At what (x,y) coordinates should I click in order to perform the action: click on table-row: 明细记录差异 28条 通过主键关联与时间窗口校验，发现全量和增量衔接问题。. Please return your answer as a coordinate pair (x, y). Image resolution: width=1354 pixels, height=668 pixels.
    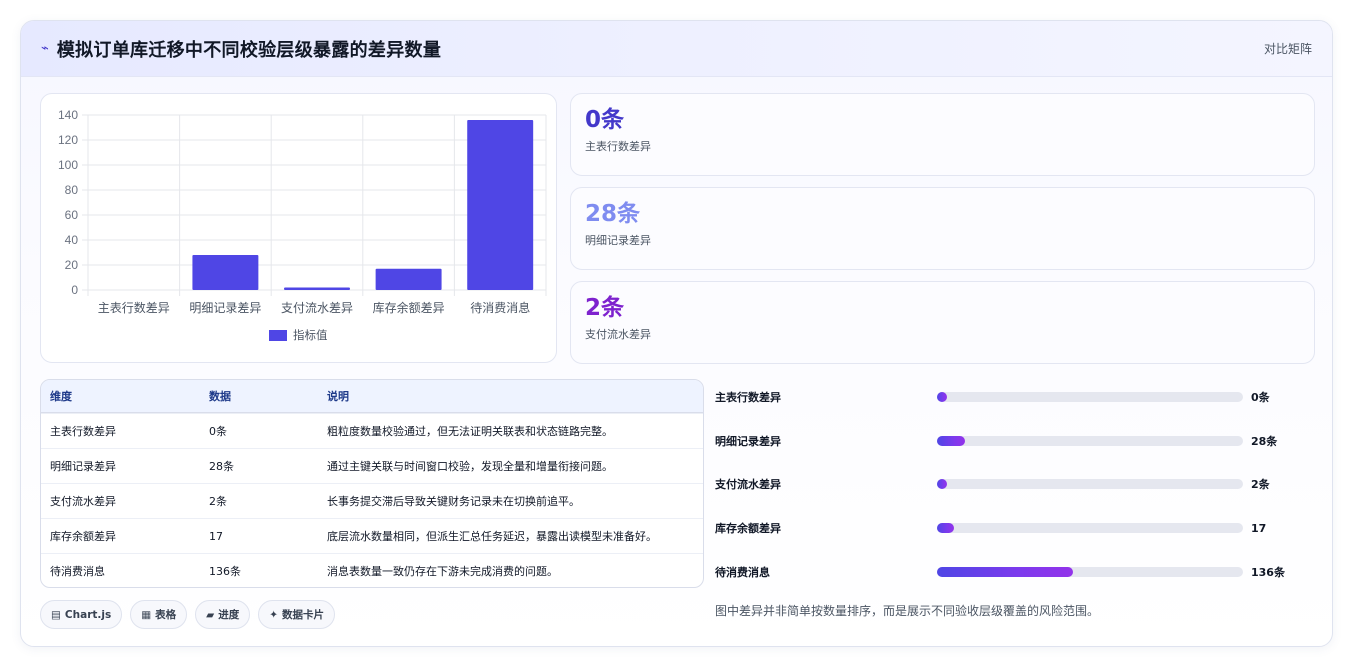
    Looking at the image, I should click on (372, 465).